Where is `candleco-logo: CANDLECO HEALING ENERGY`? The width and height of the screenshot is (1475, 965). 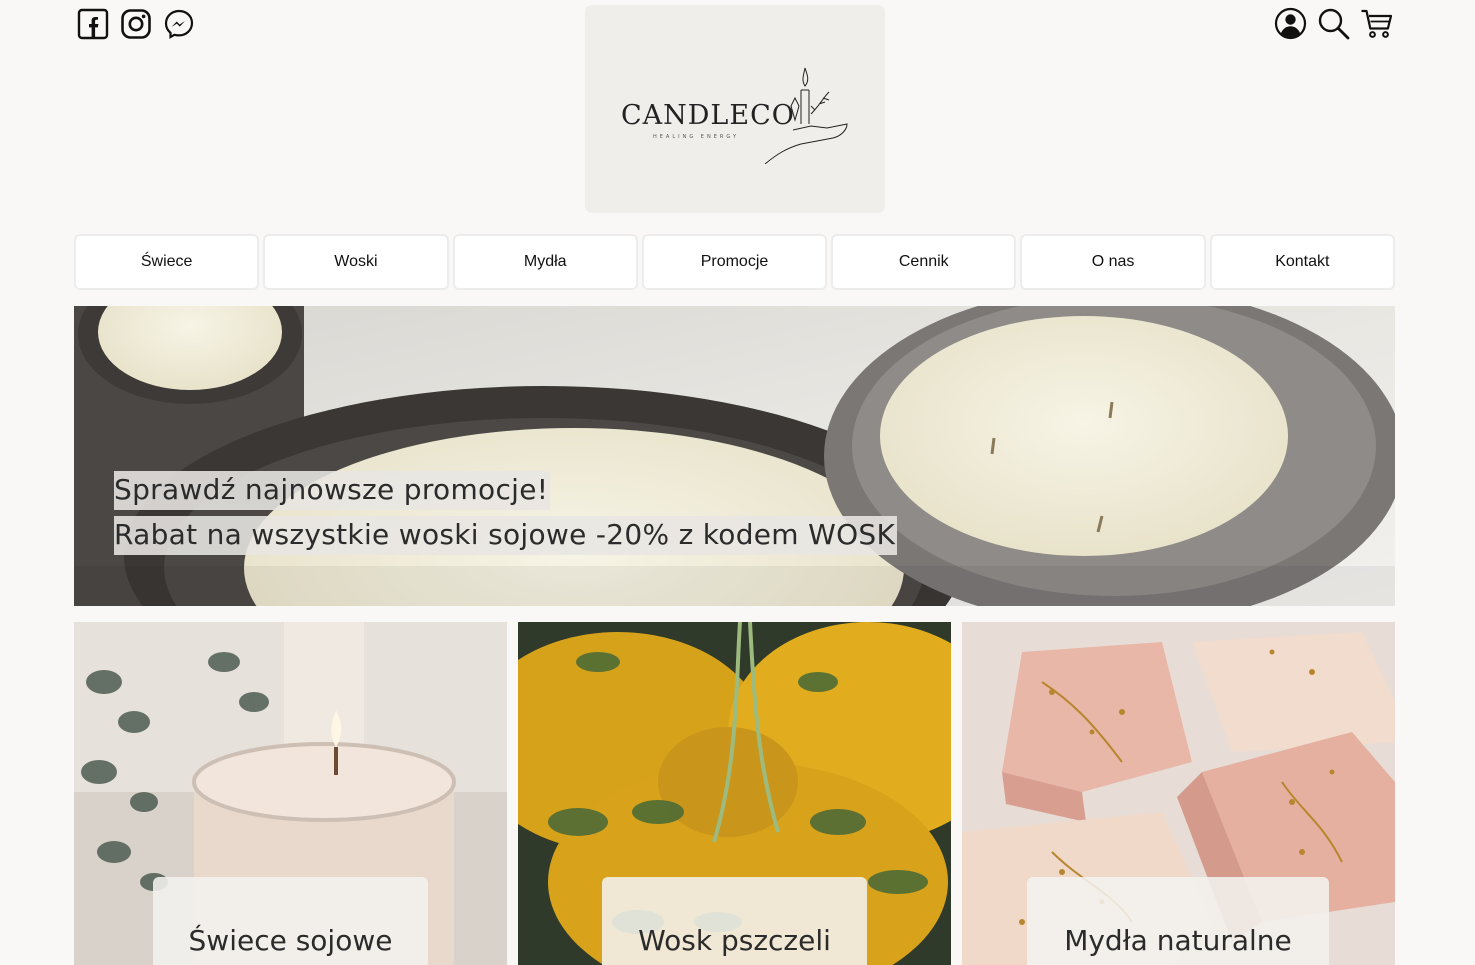 candleco-logo: CANDLECO HEALING ENERGY is located at coordinates (734, 115).